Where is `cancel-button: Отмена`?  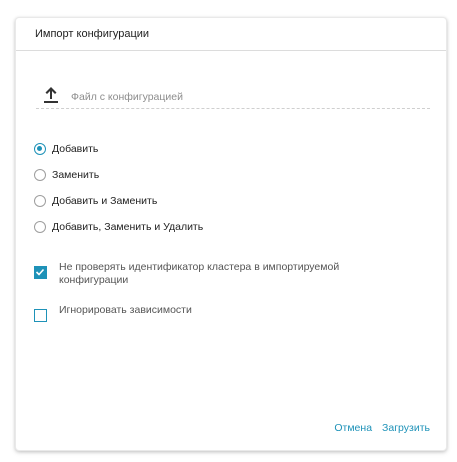
cancel-button: Отмена is located at coordinates (353, 428).